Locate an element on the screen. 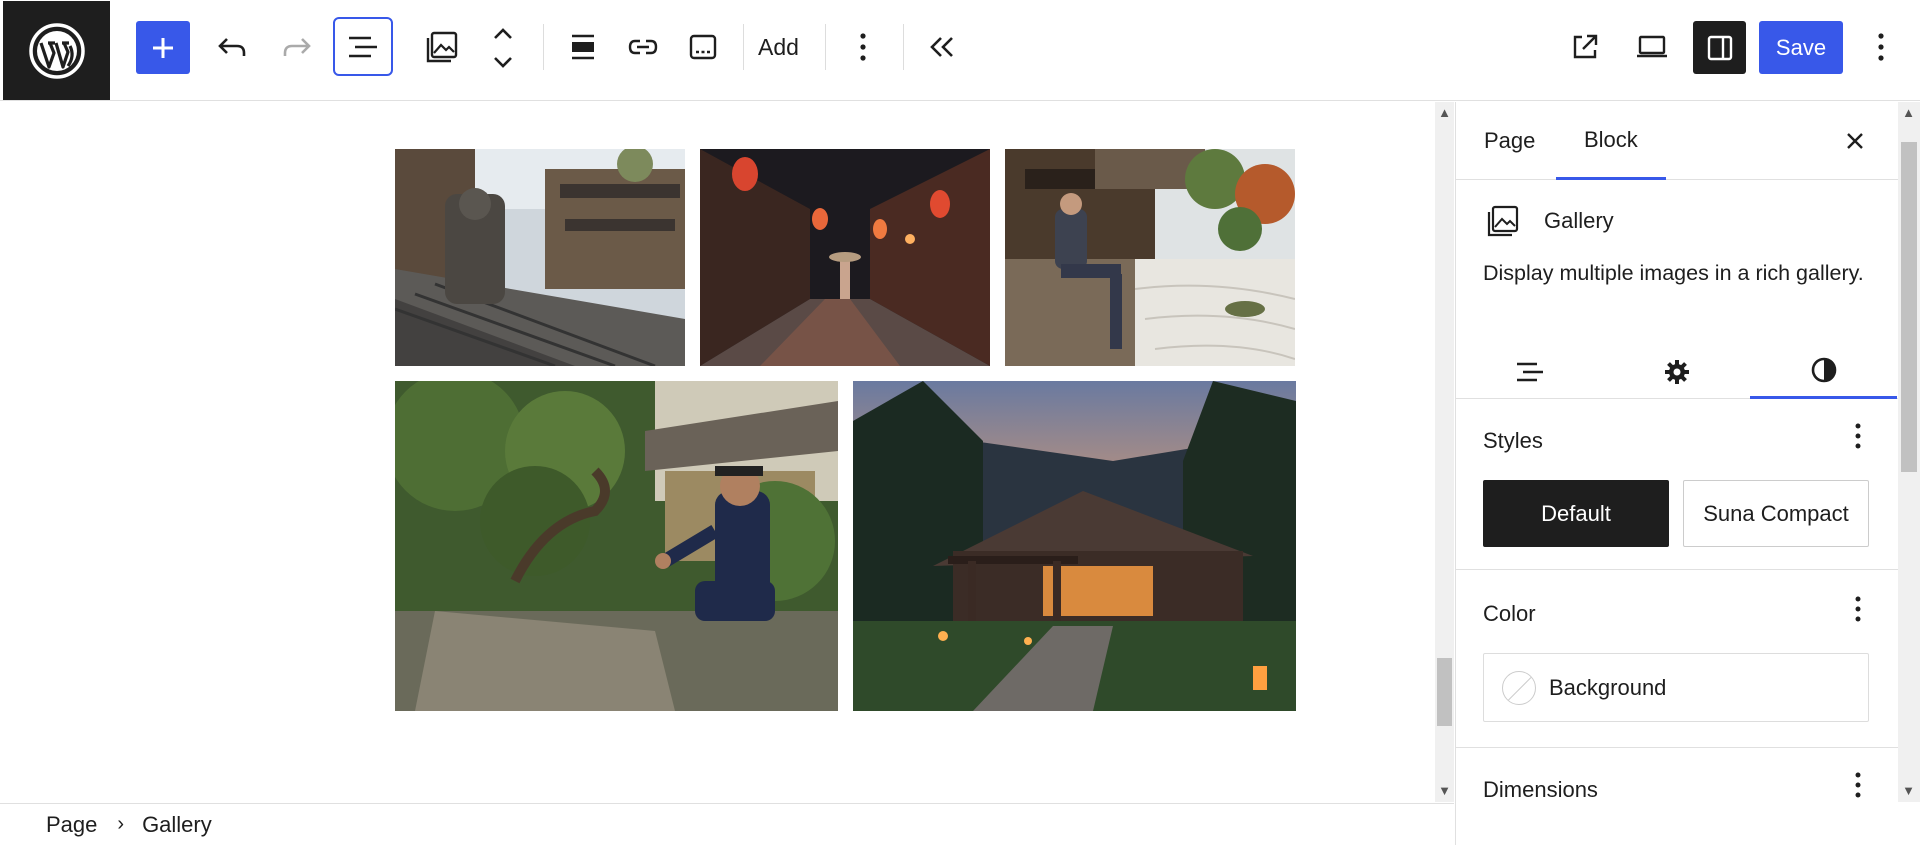 The width and height of the screenshot is (1920, 845). dimensions-options-button is located at coordinates (1858, 785).